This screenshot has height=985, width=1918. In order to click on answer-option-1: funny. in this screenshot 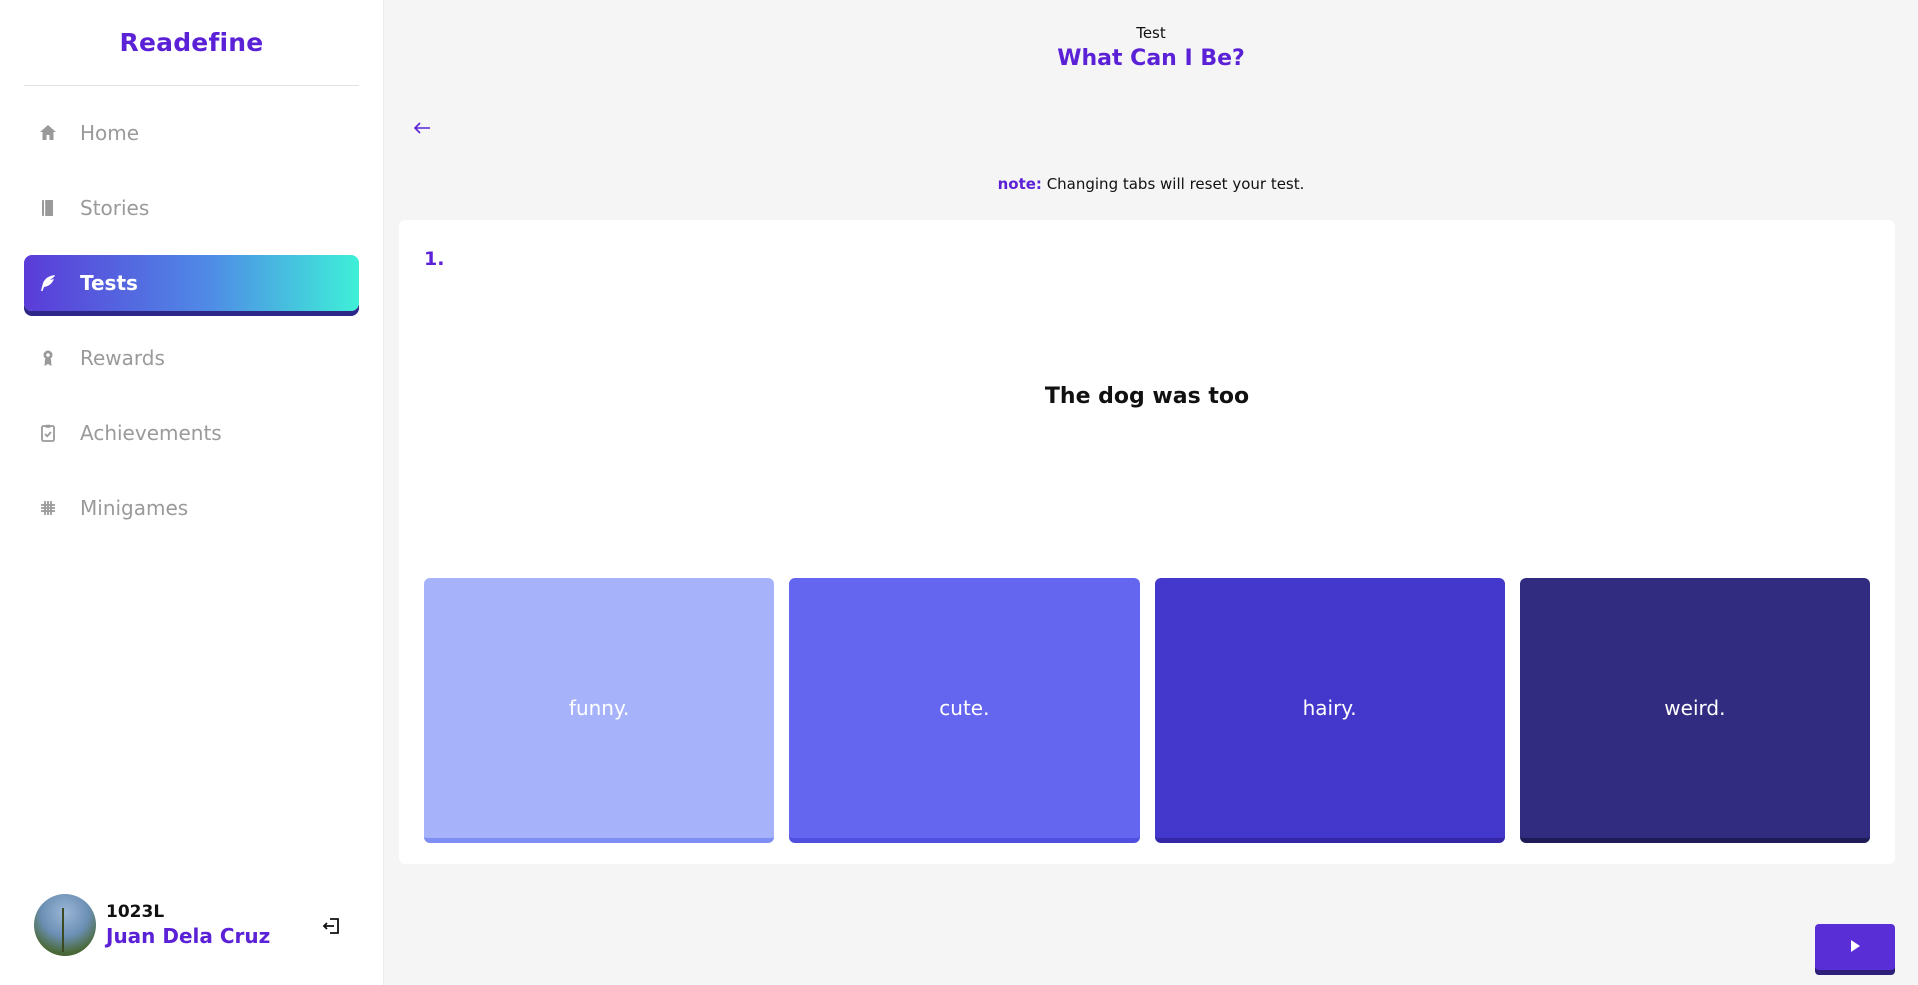, I will do `click(599, 710)`.